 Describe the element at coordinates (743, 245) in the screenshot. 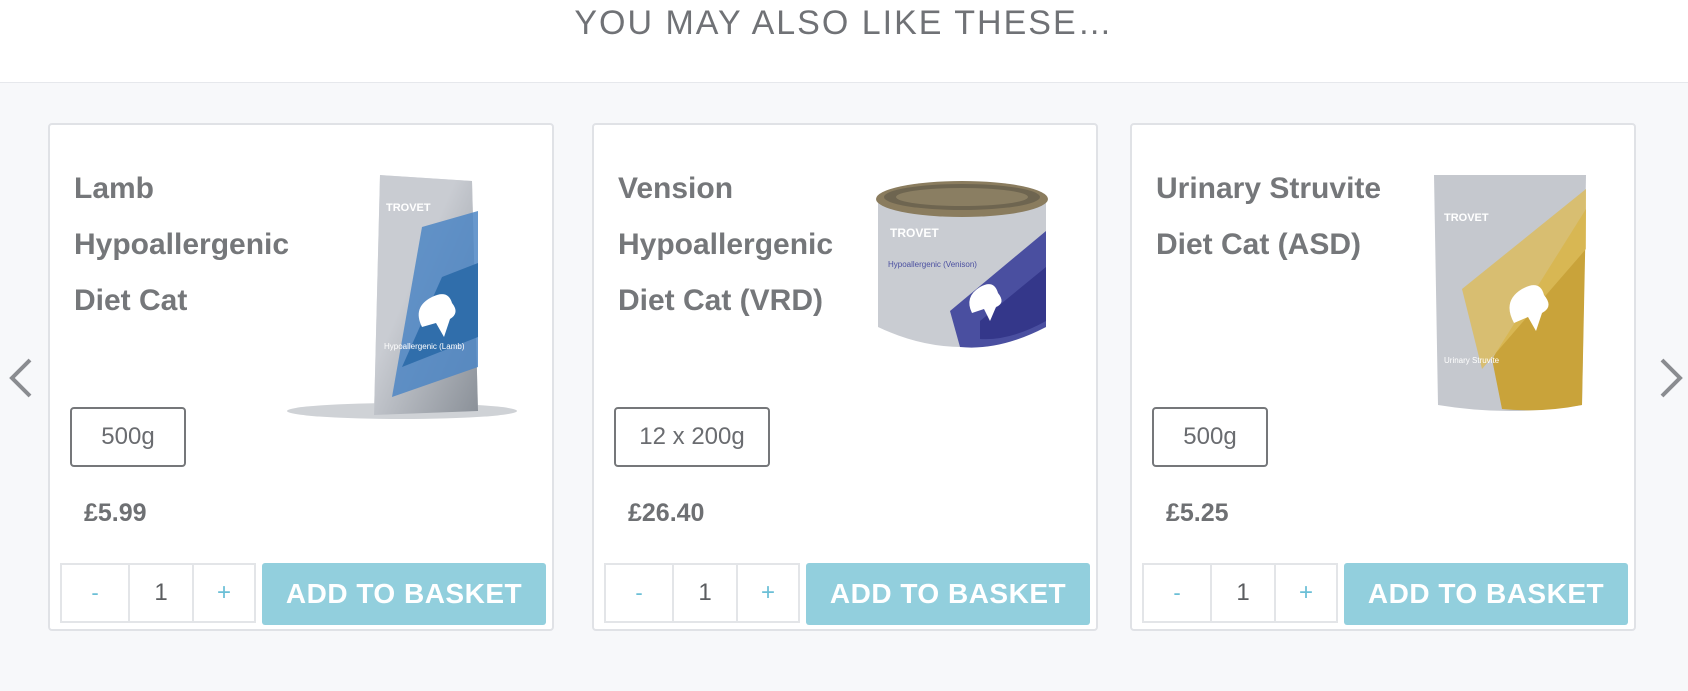

I see `product-title: Vension Hypoallergenic Diet Cat (VRD)` at that location.